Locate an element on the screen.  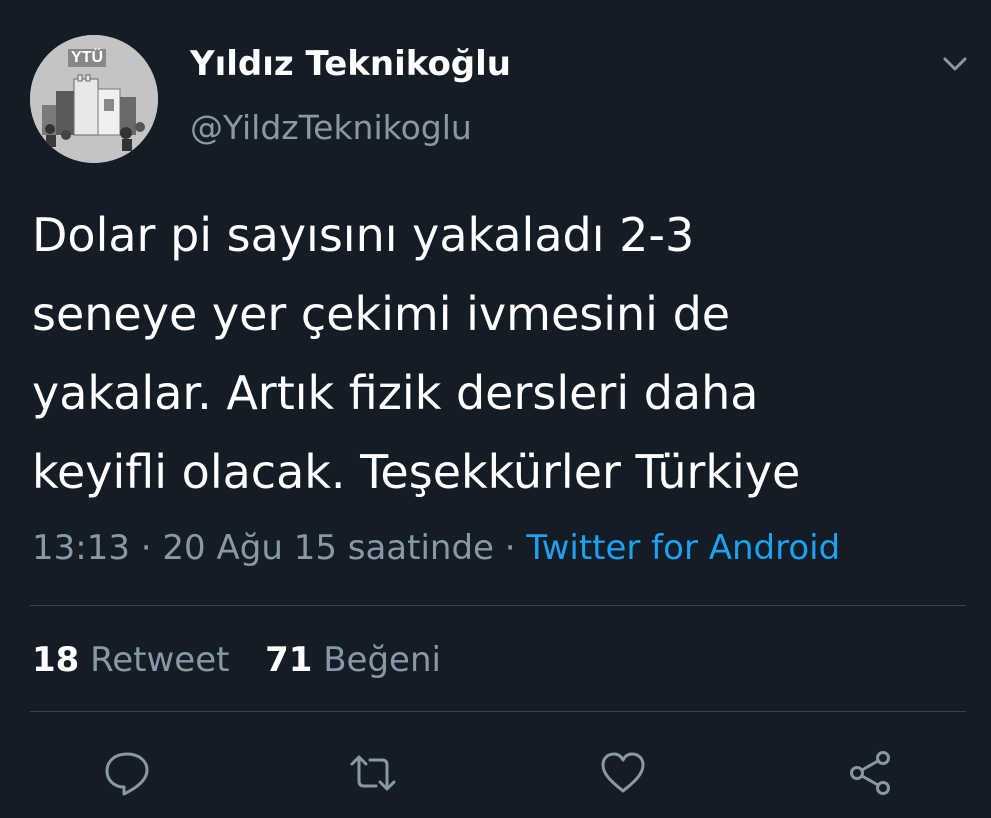
tweet-line: keyifli olacak. Teşekkürler Türkiye is located at coordinates (416, 472).